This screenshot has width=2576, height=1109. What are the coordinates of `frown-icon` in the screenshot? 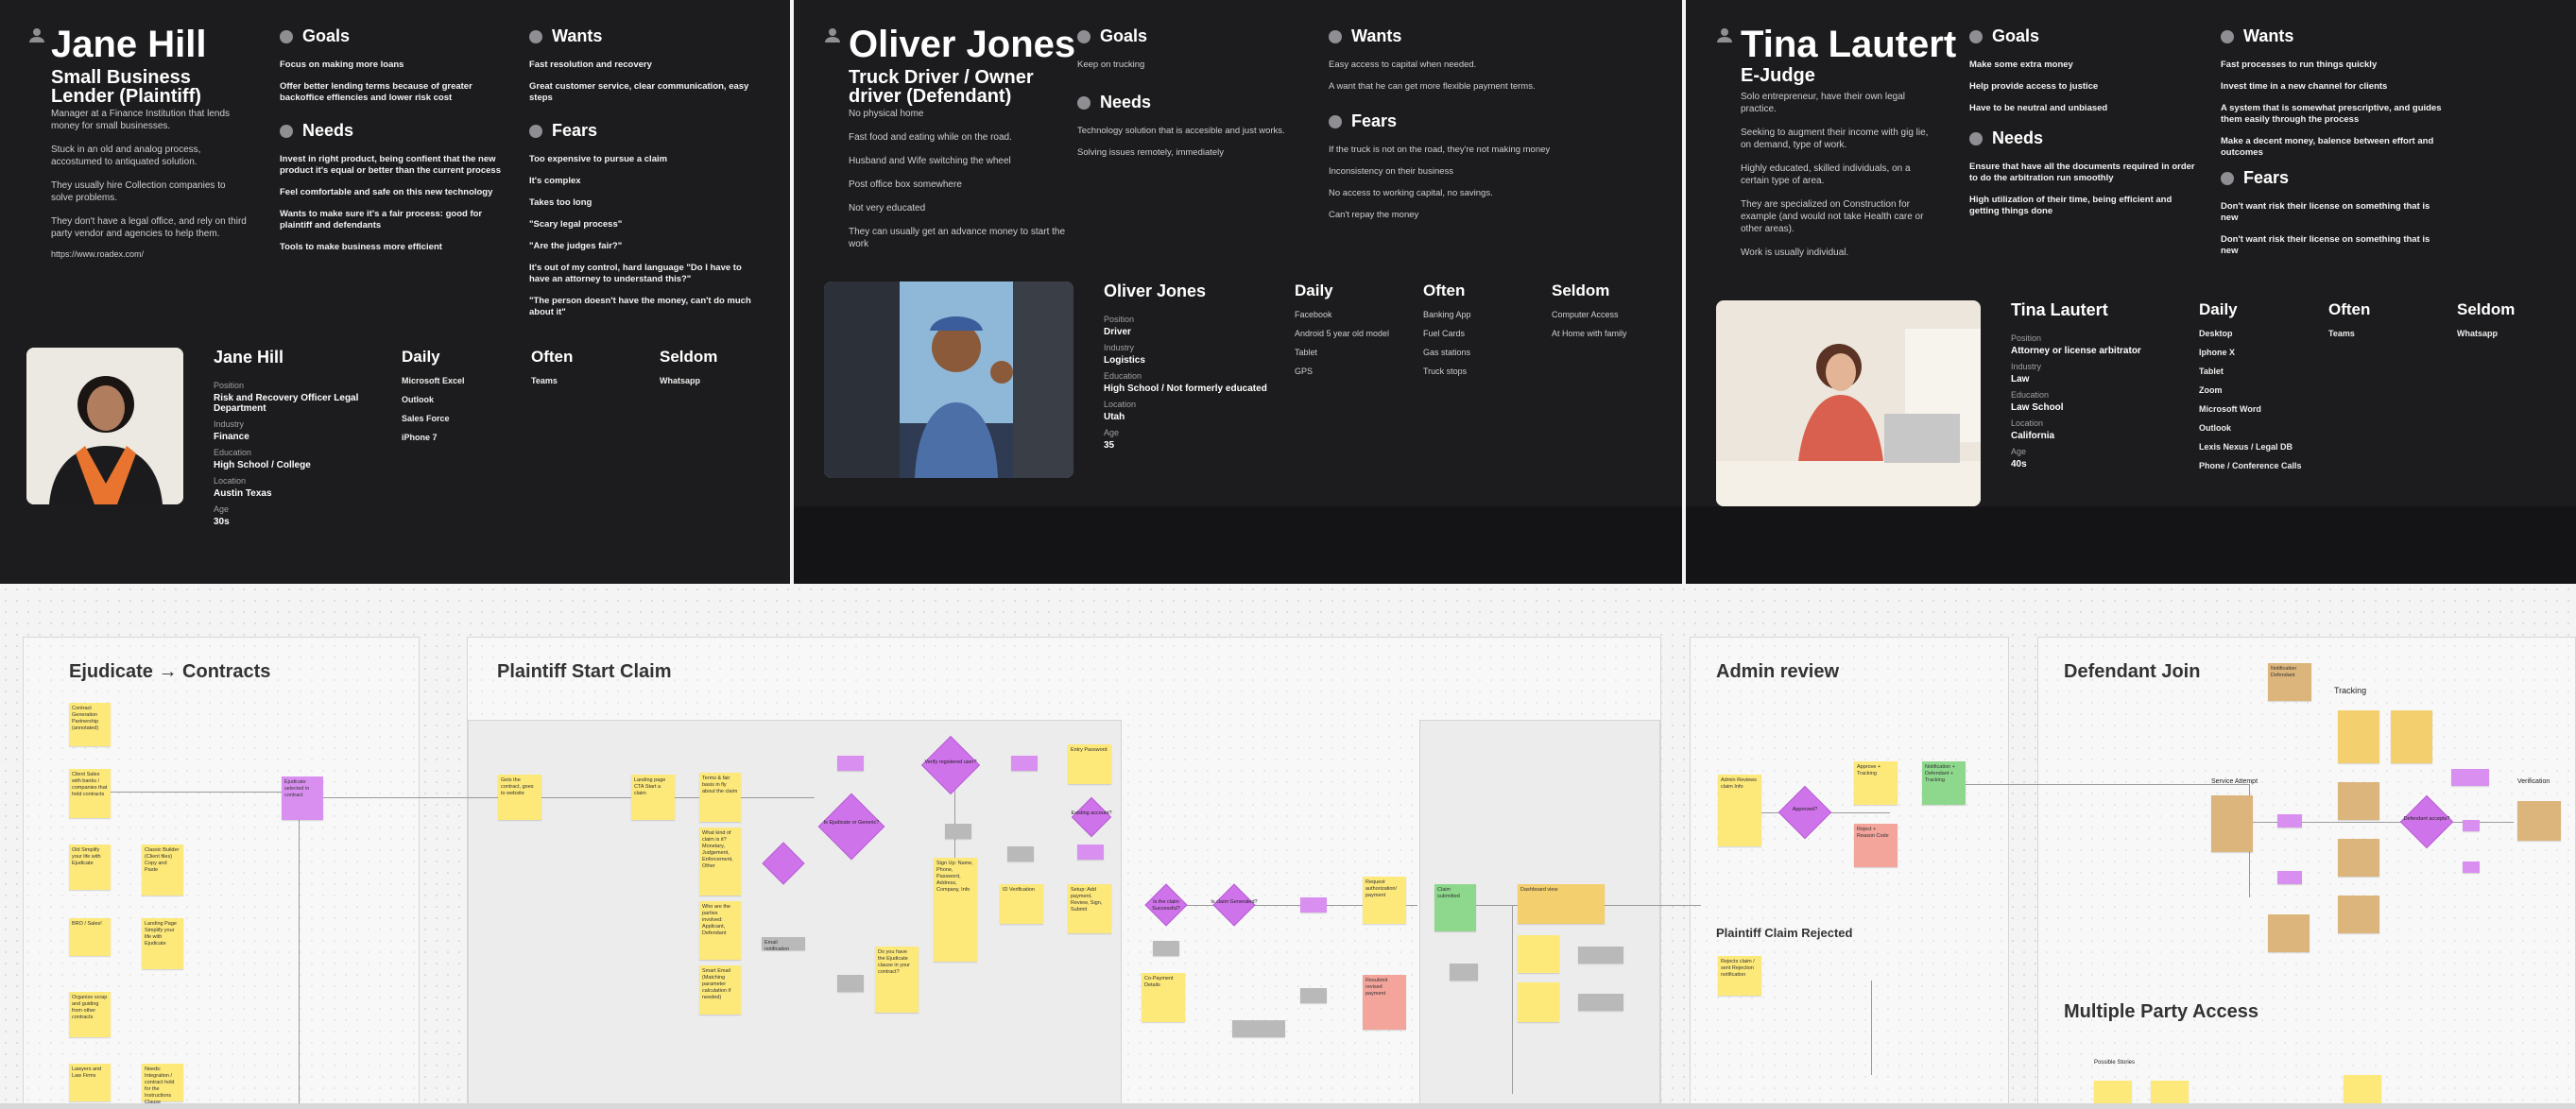 It's located at (535, 131).